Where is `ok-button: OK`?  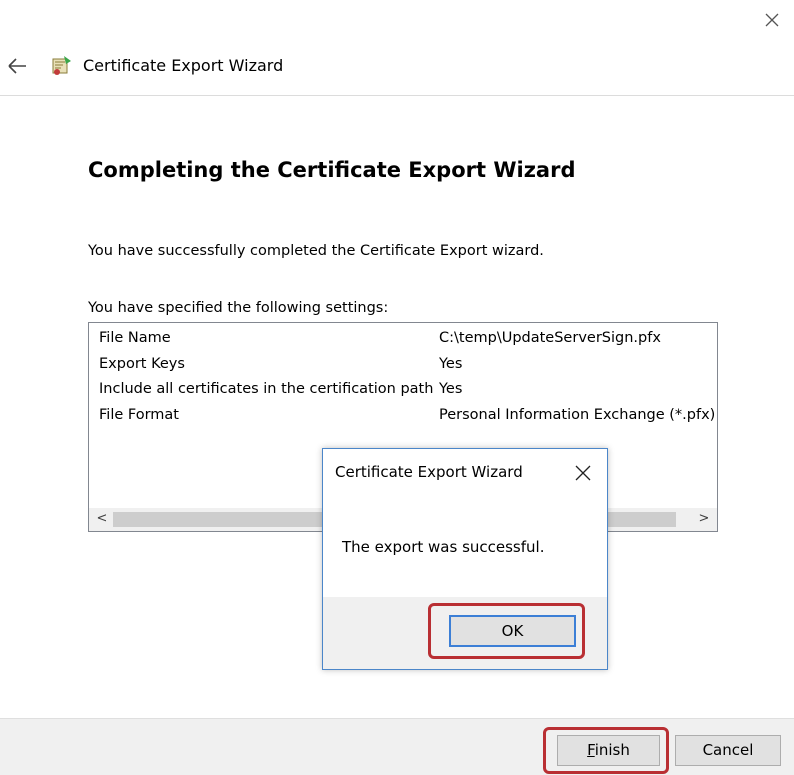
ok-button: OK is located at coordinates (512, 631).